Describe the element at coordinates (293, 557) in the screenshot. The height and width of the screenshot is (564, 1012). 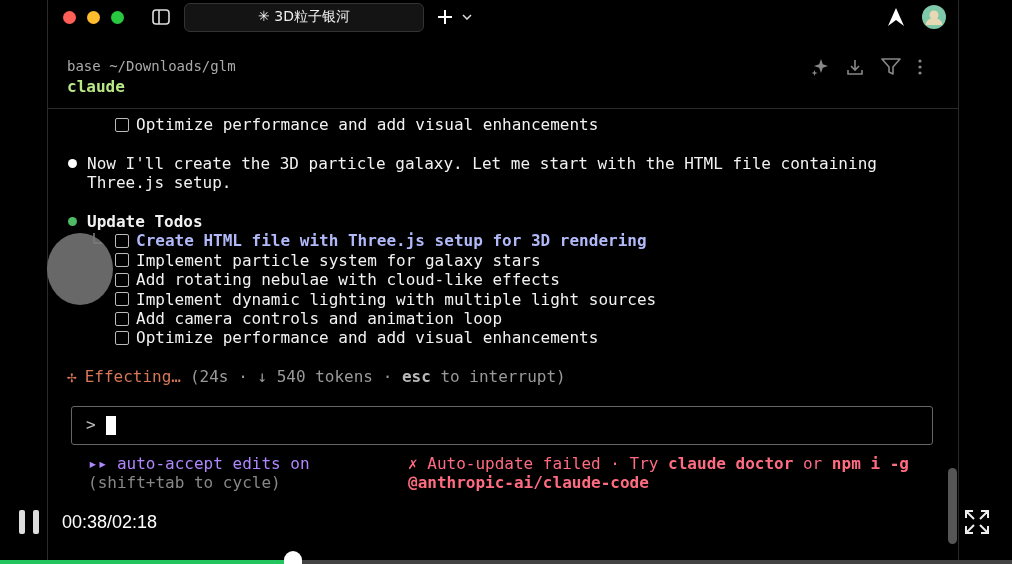
I see `progress-handle` at that location.